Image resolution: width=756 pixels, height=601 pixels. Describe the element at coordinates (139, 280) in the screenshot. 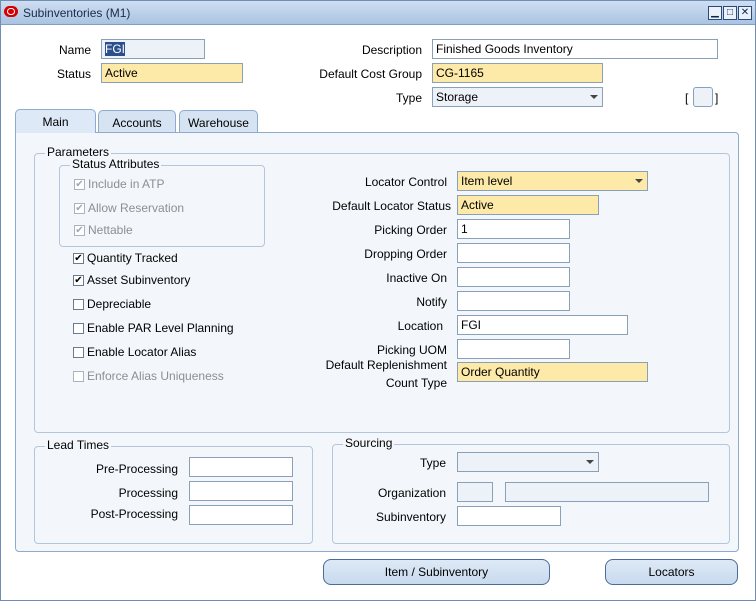

I see `asset-subinventory-label: Asset Subinventory` at that location.